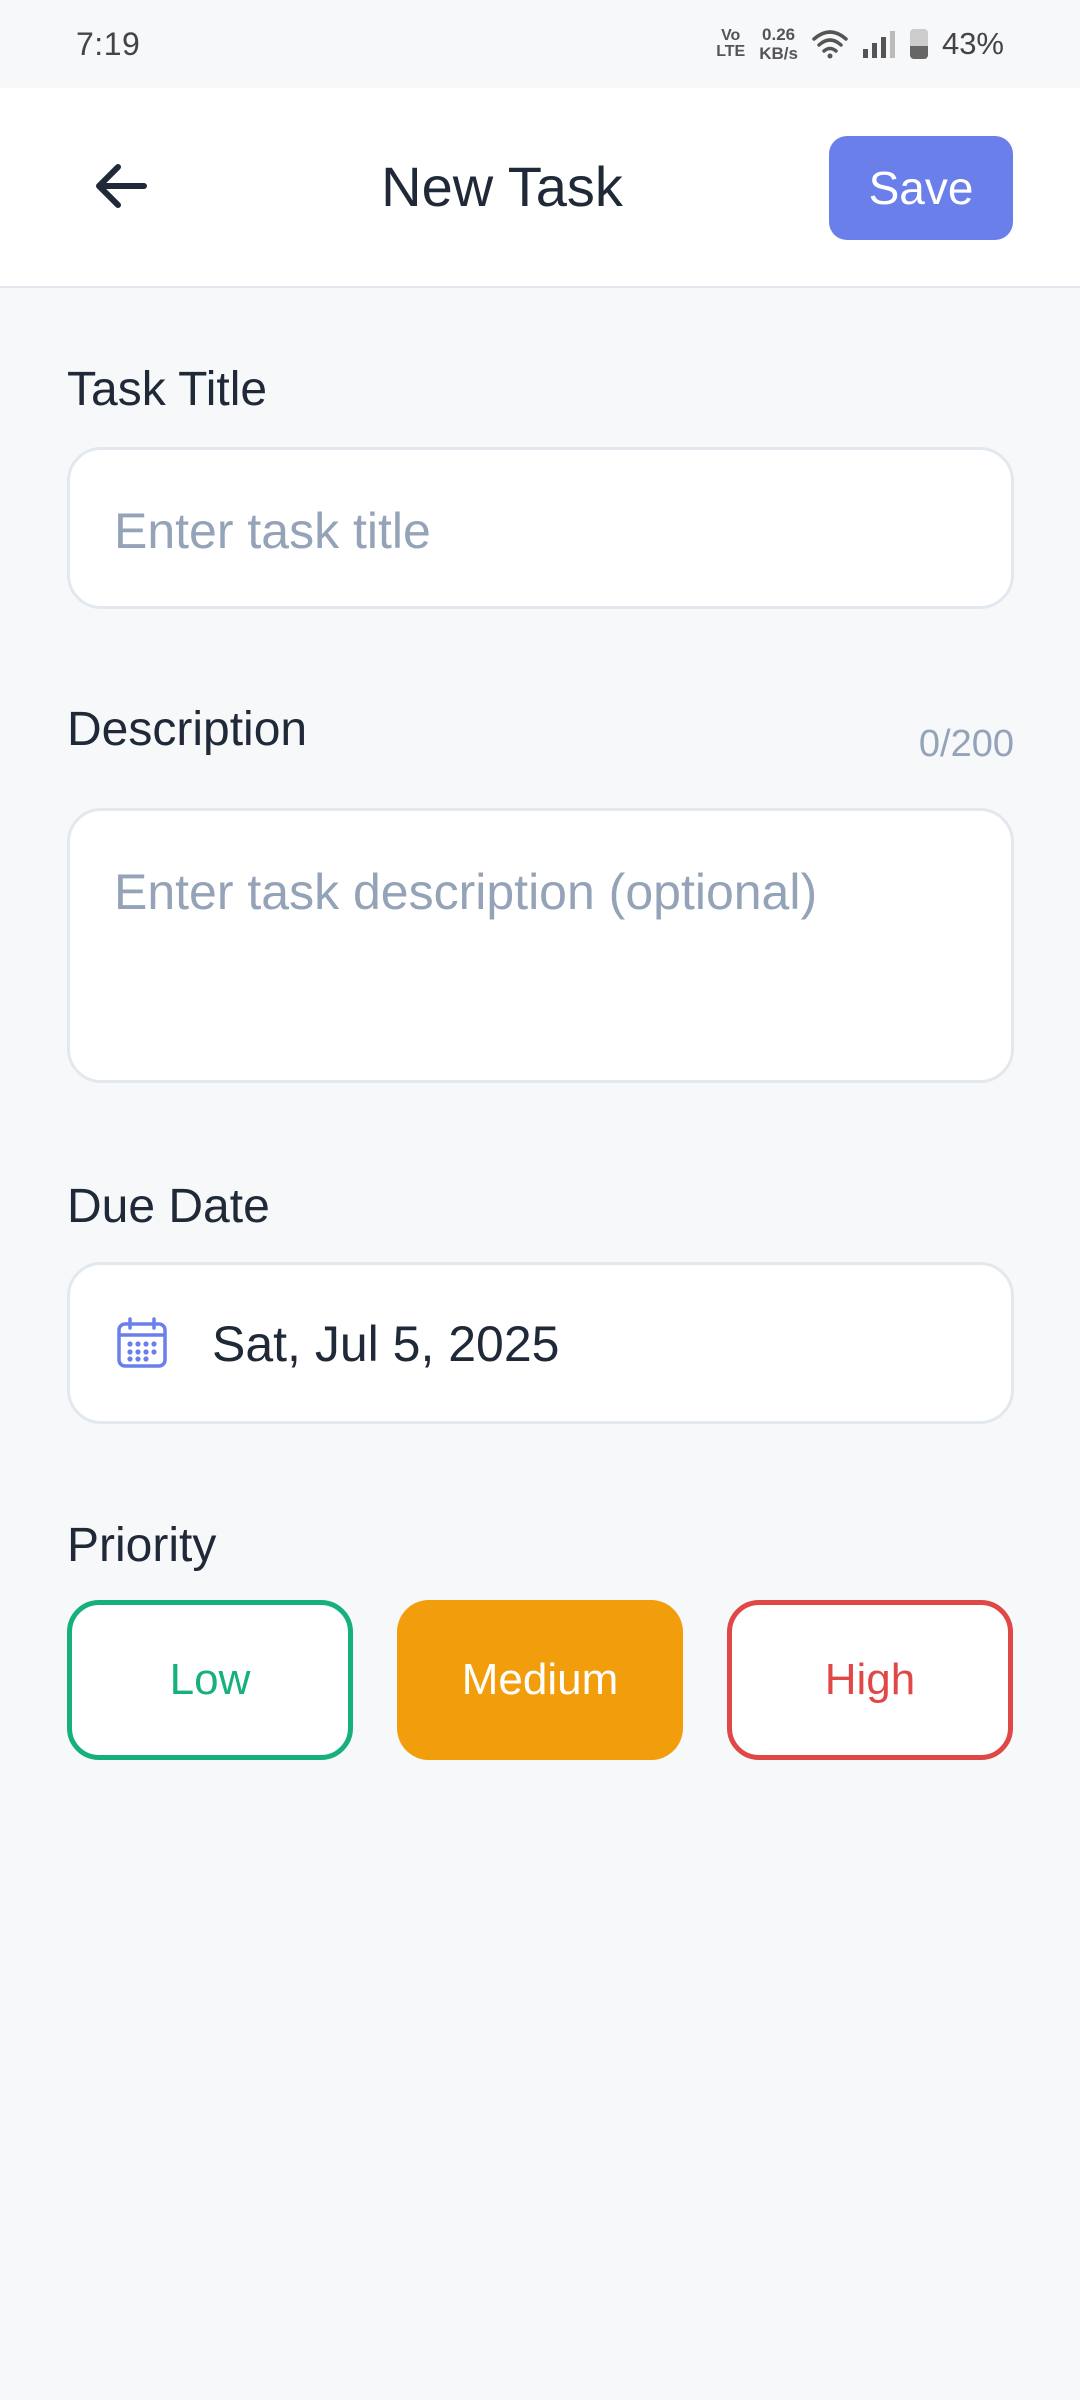  What do you see at coordinates (966, 744) in the screenshot?
I see `description-counter: 0/200` at bounding box center [966, 744].